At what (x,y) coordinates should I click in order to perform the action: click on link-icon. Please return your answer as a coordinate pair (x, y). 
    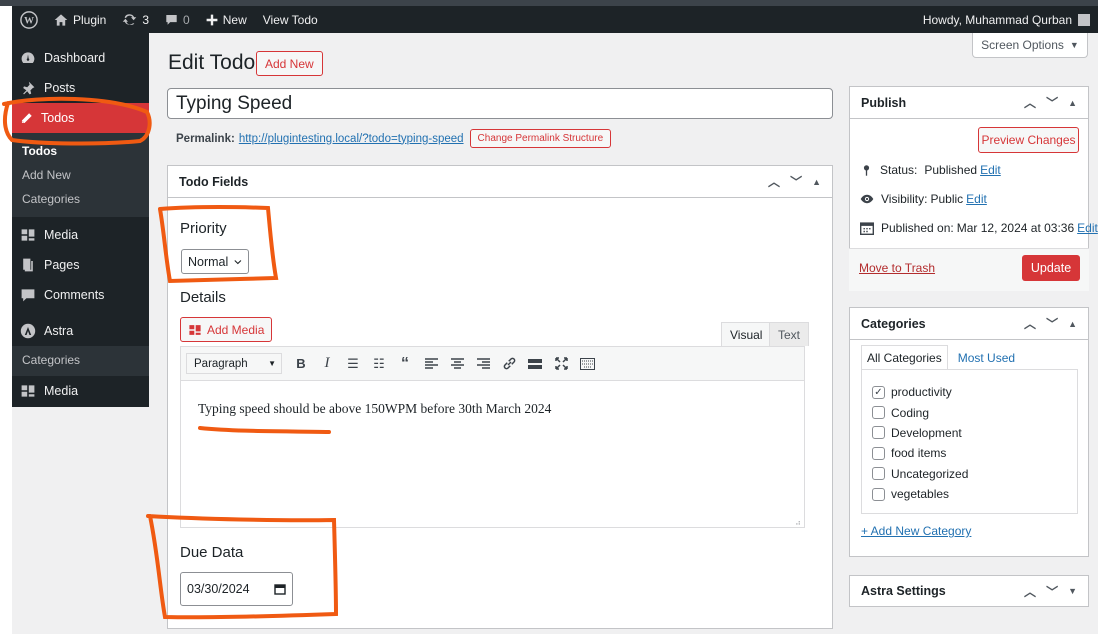
    Looking at the image, I should click on (509, 363).